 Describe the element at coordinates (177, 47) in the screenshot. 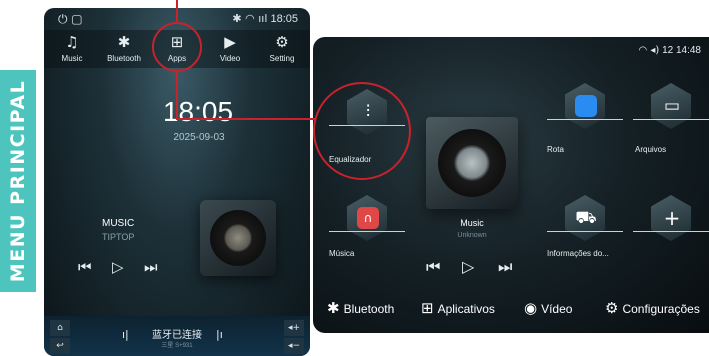

I see `callout-circle-apps` at that location.